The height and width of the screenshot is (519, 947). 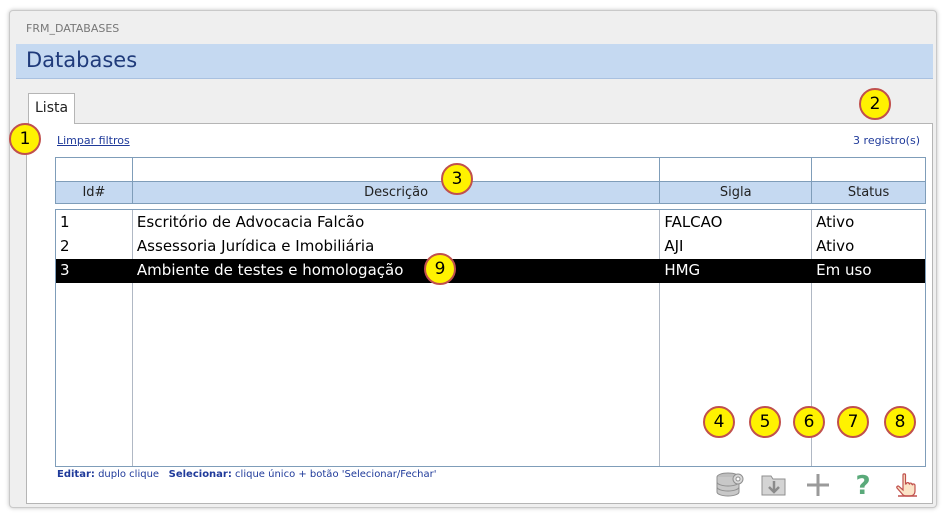 I want to click on question-mark-icon: ?, so click(x=862, y=486).